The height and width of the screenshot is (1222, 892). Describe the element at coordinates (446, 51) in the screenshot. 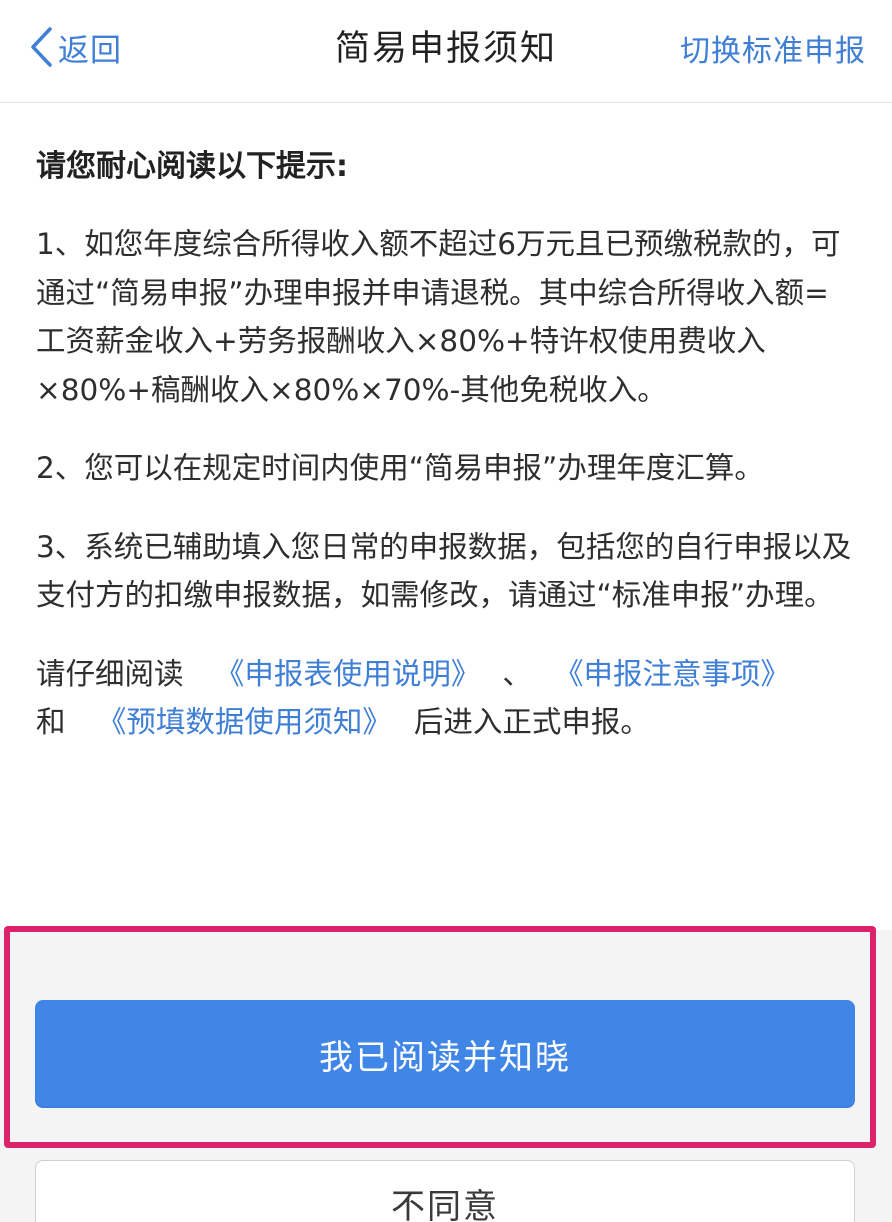

I see `navigation-bar: 返回 简易申报须知 切换标准申报` at that location.